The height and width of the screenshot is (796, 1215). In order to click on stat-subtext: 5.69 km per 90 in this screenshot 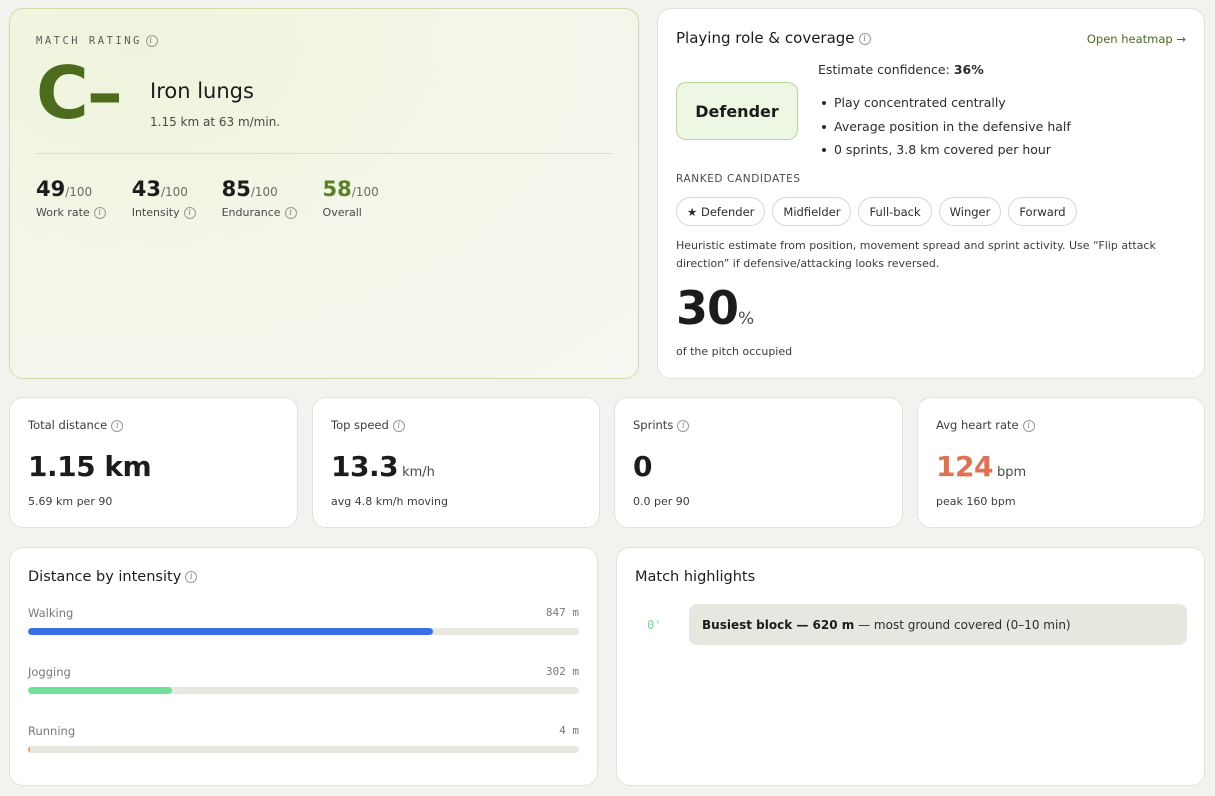, I will do `click(70, 501)`.